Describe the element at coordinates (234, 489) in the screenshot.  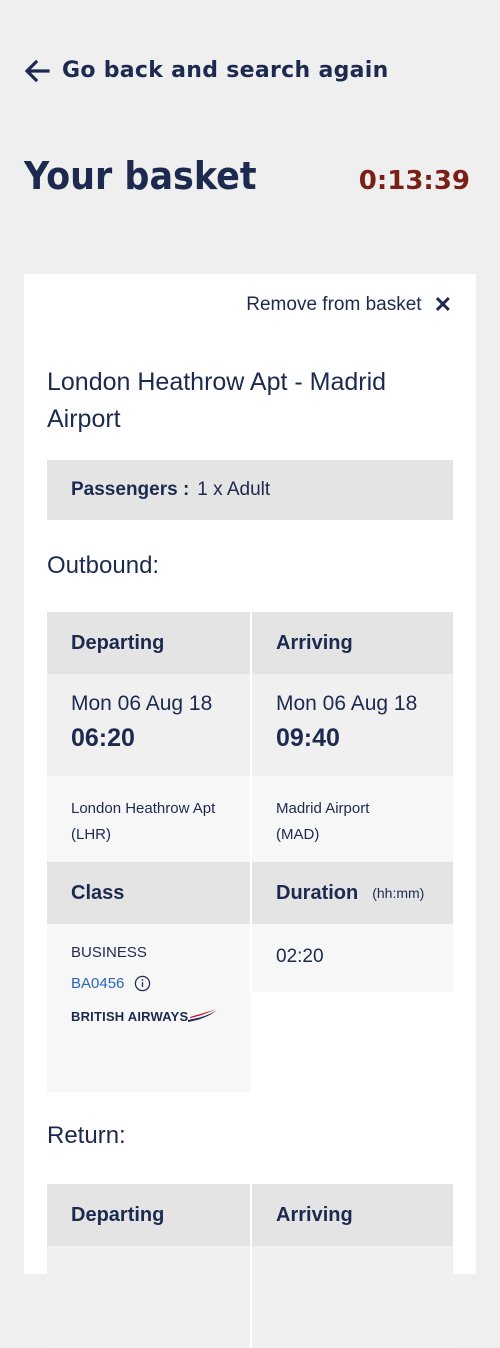
I see `passengers-value: 1 x Adult` at that location.